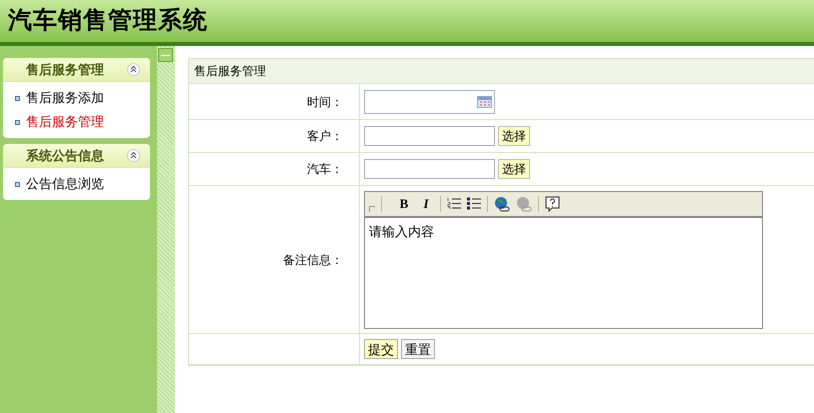 The height and width of the screenshot is (413, 814). What do you see at coordinates (454, 203) in the screenshot?
I see `numbered-list-icon` at bounding box center [454, 203].